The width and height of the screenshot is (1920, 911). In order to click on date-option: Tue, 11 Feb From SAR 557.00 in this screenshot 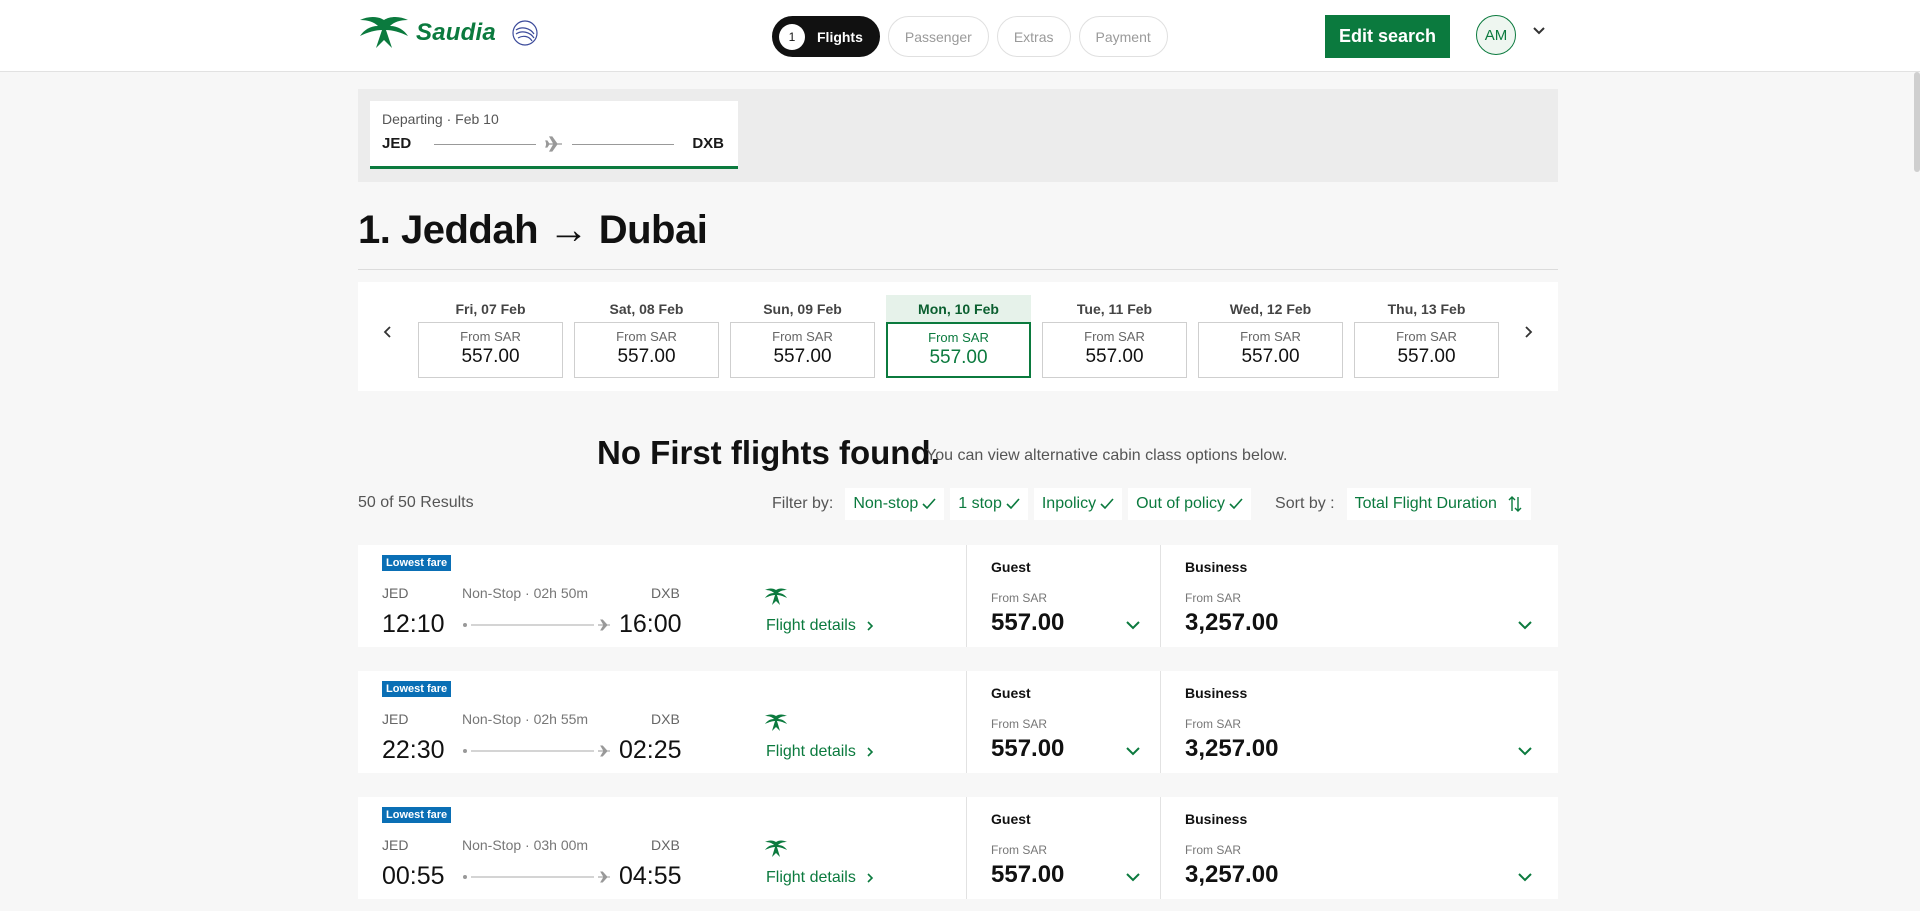, I will do `click(1114, 336)`.